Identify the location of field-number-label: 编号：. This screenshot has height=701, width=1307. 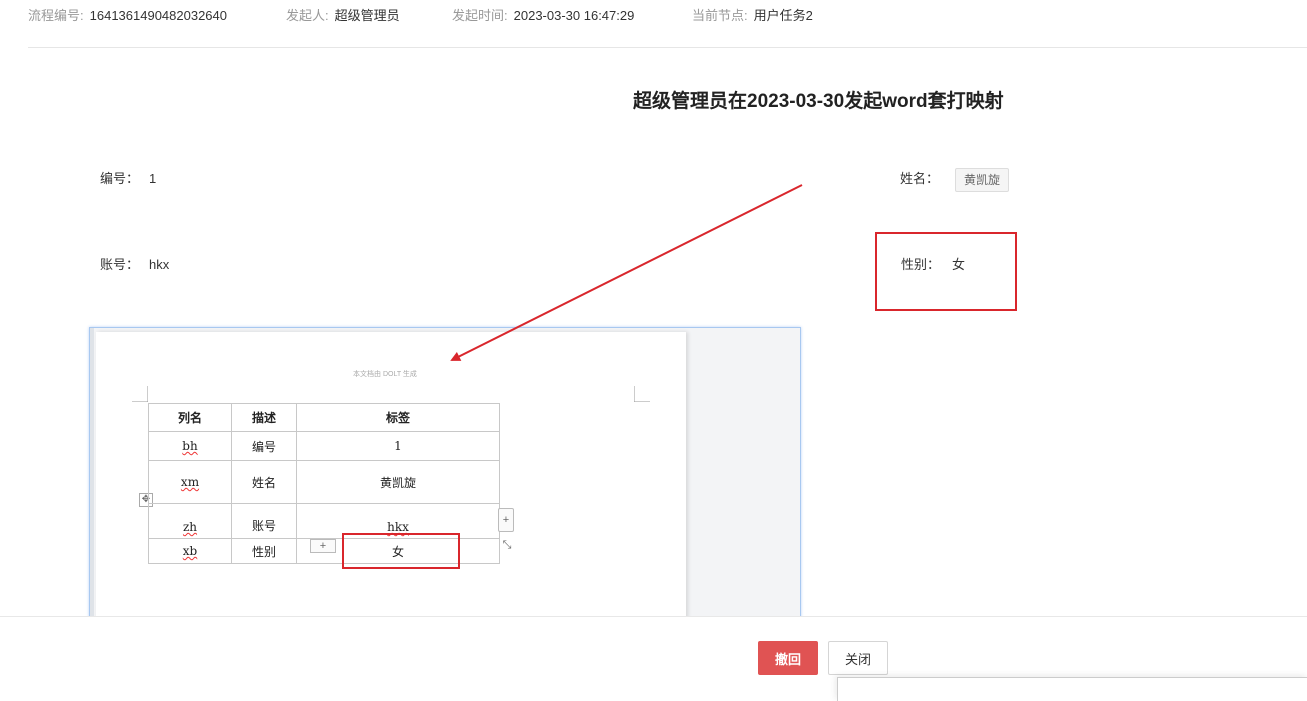
(120, 178).